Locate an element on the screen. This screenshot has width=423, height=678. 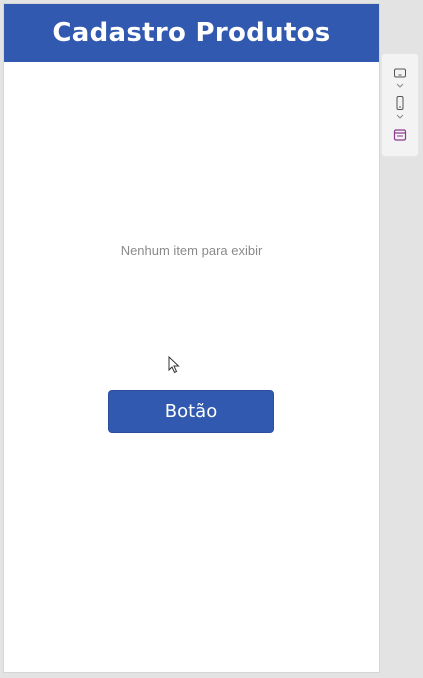
header-bar: Cadastro Produtos is located at coordinates (191, 33).